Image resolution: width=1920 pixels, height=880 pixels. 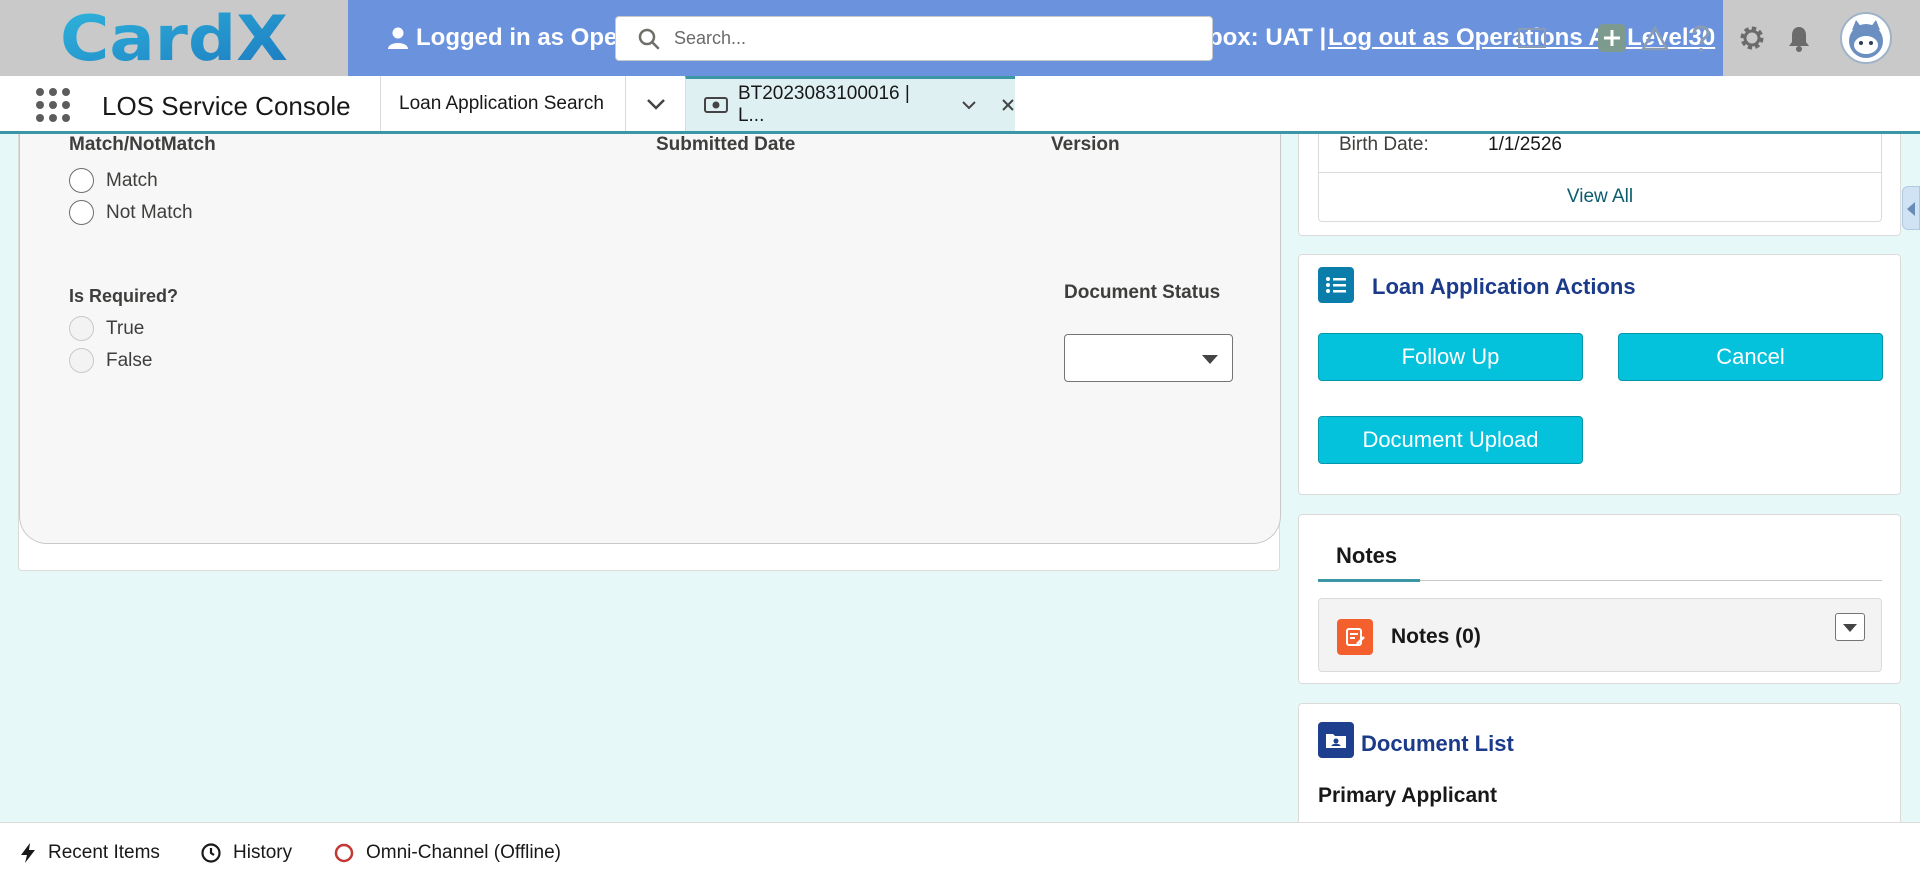 I want to click on submitted-date-label: Submitted Date, so click(x=726, y=144).